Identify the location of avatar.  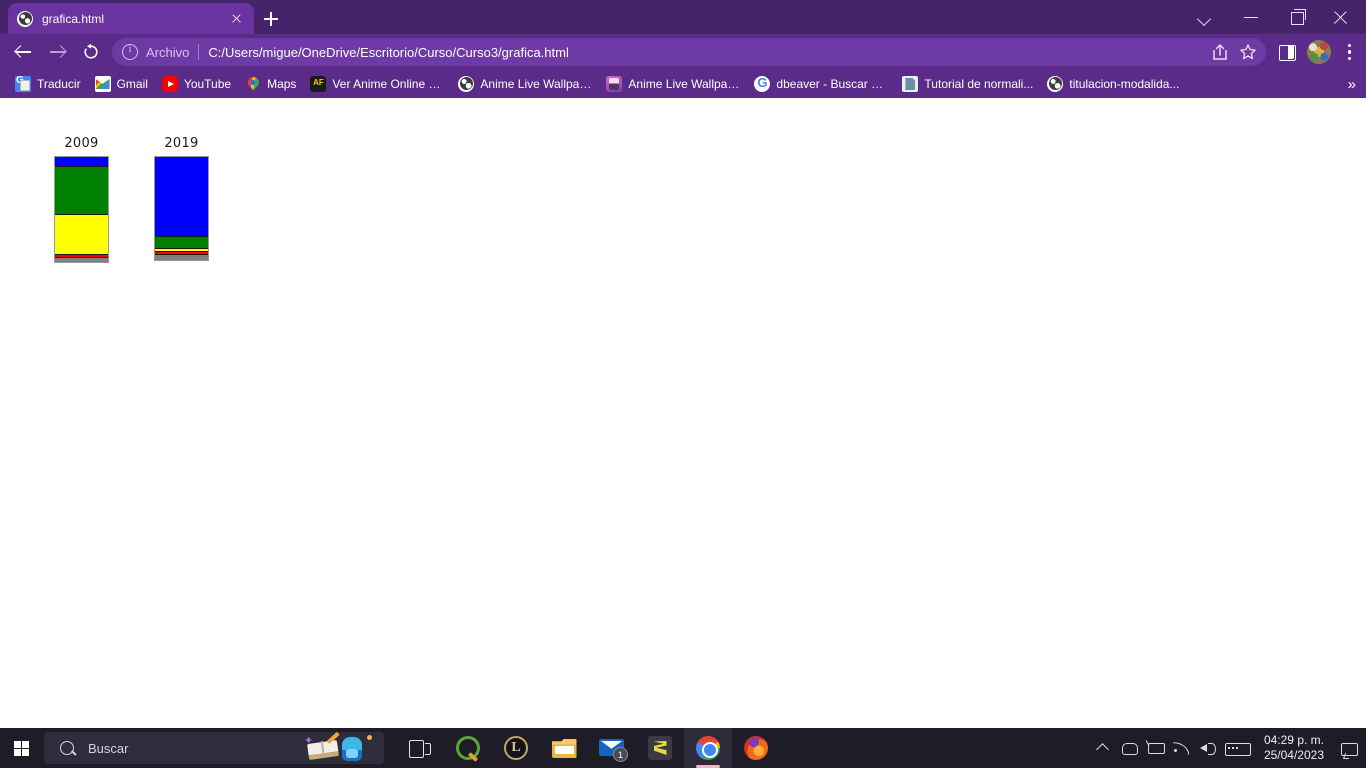
(1319, 52).